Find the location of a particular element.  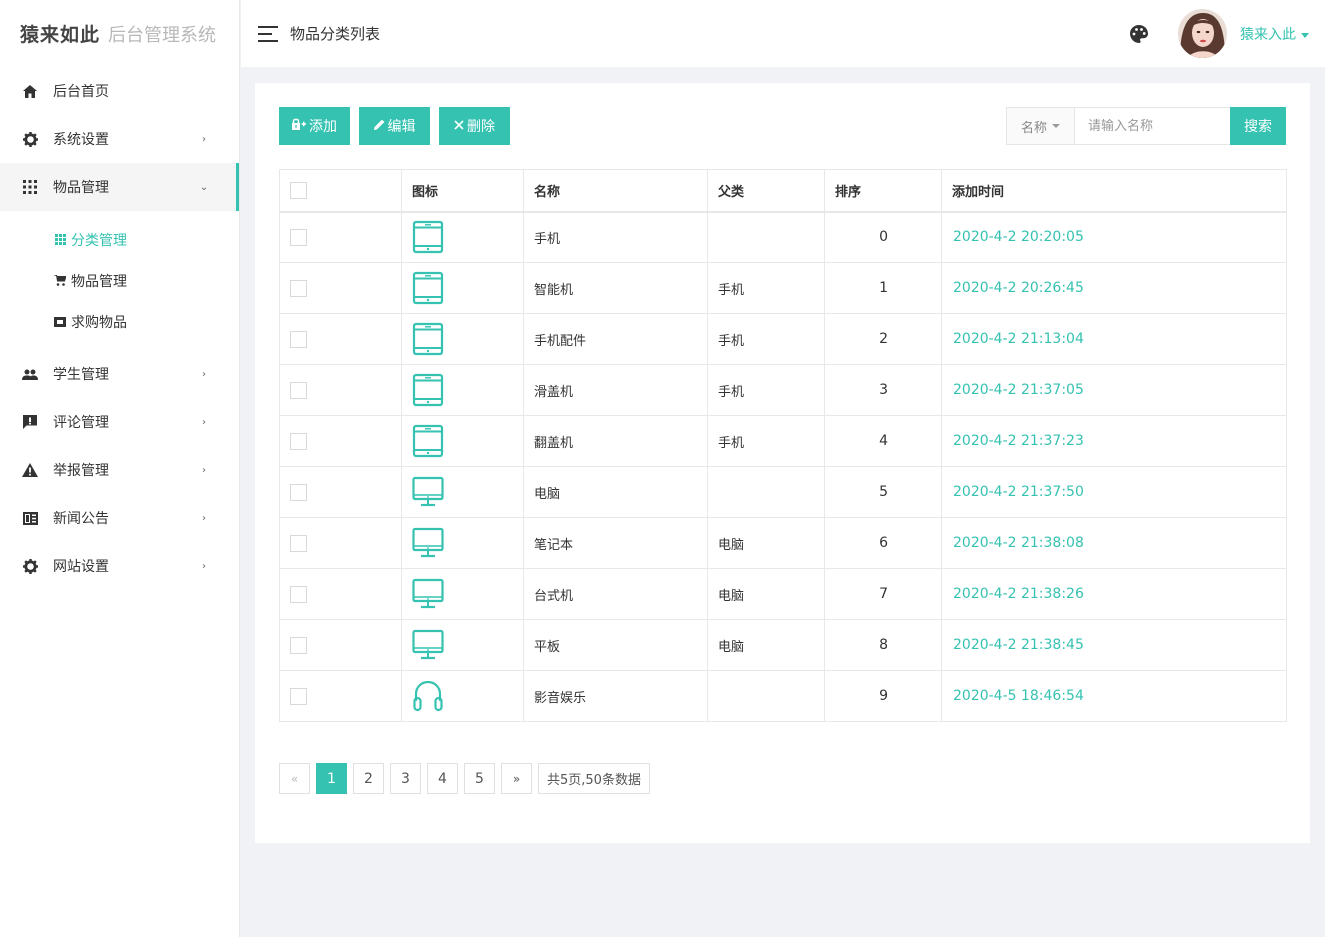

table-row: 手机配件 手机 2 2020-4-2 21:13:04 is located at coordinates (783, 339).